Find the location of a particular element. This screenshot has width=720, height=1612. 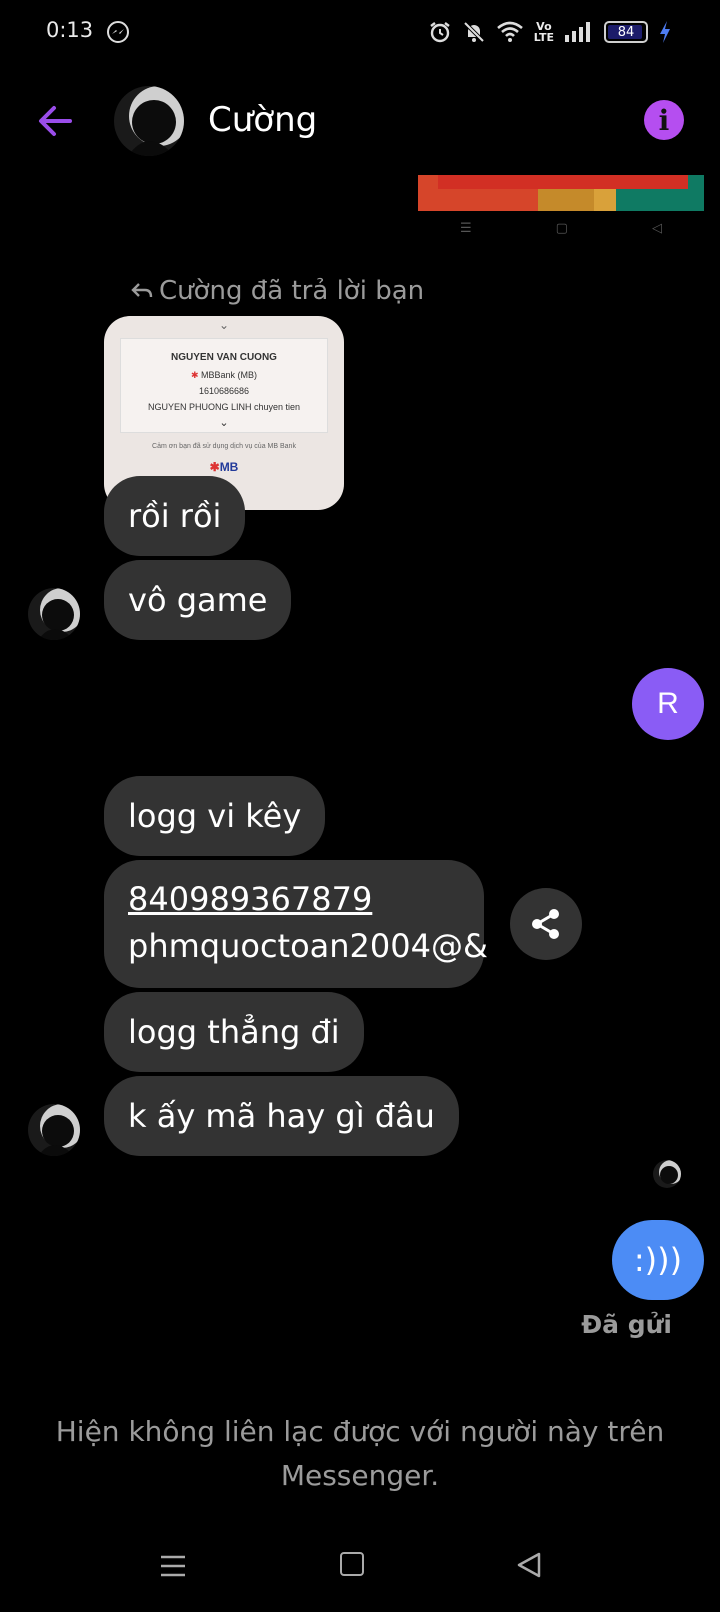

phone-link: 840989367879 is located at coordinates (294, 899).